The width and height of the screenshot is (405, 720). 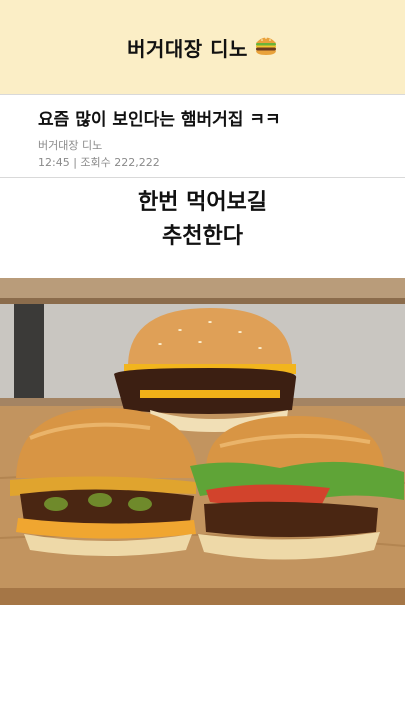 I want to click on burger-icon, so click(x=266, y=47).